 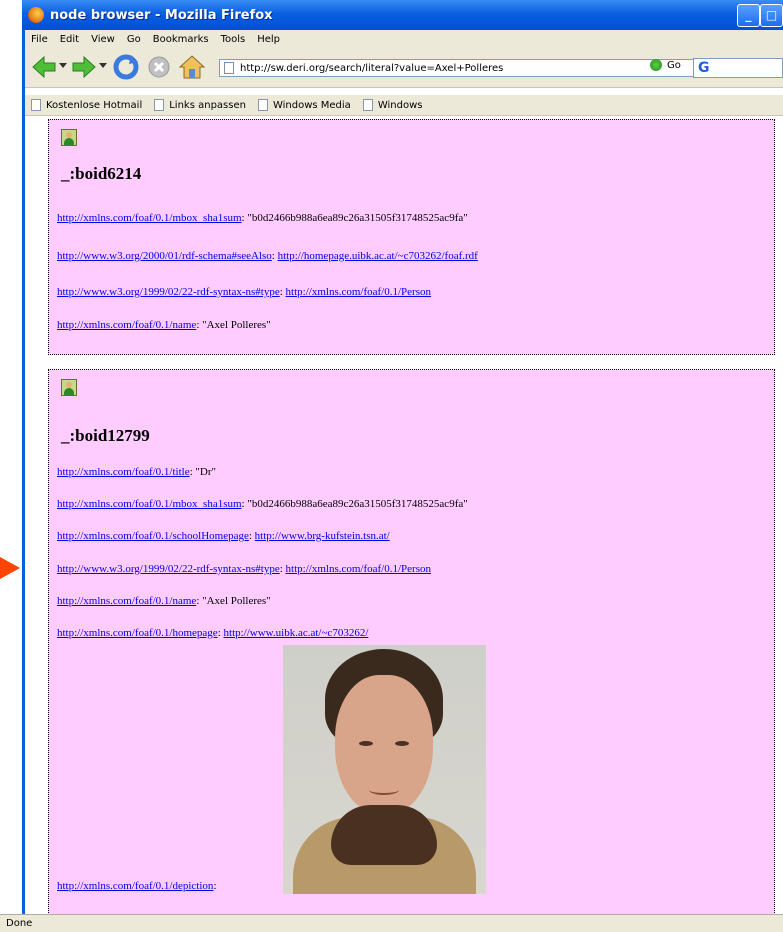 I want to click on stop-button, so click(x=159, y=67).